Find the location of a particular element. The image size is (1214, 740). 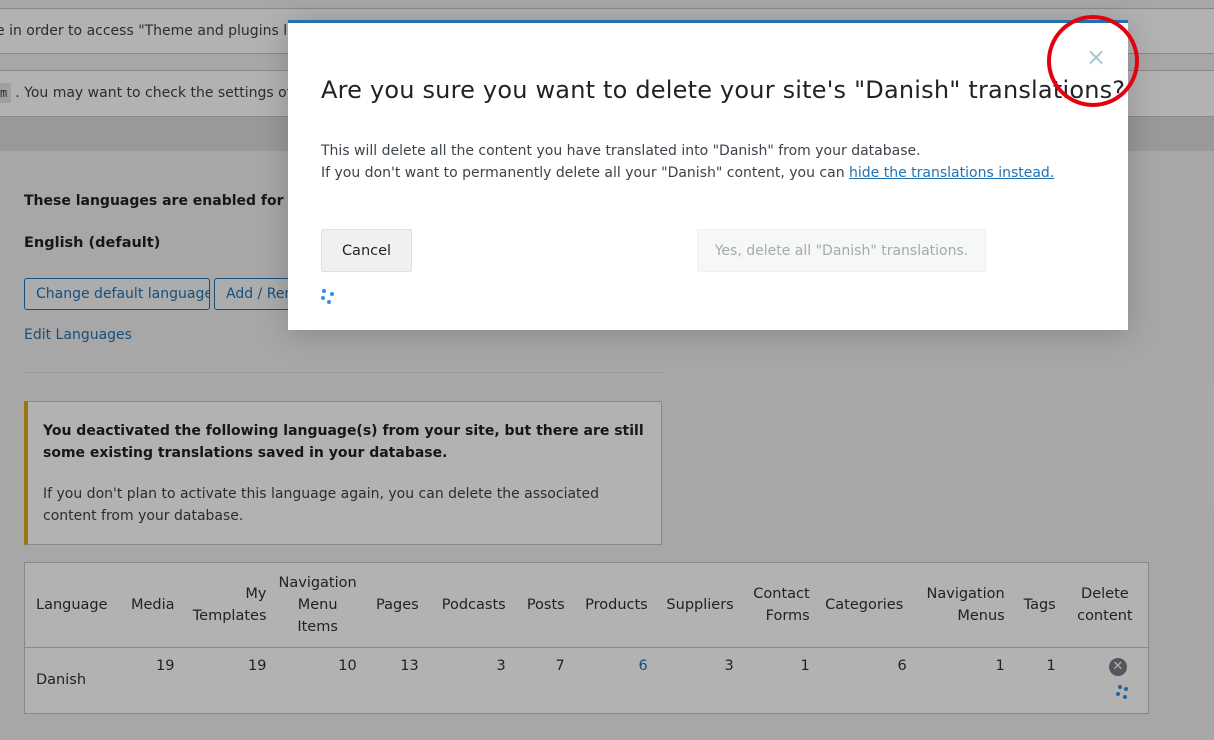

hide-translations-link: hide the translations instead. is located at coordinates (951, 173).